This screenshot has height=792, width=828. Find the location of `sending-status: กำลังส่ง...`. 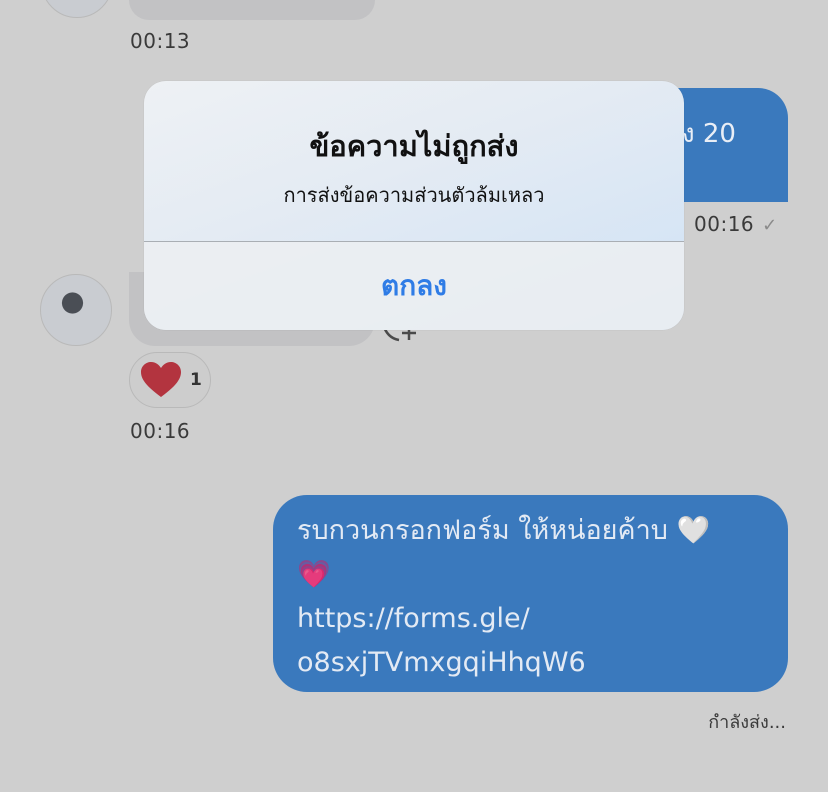

sending-status: กำลังส่ง... is located at coordinates (747, 722).